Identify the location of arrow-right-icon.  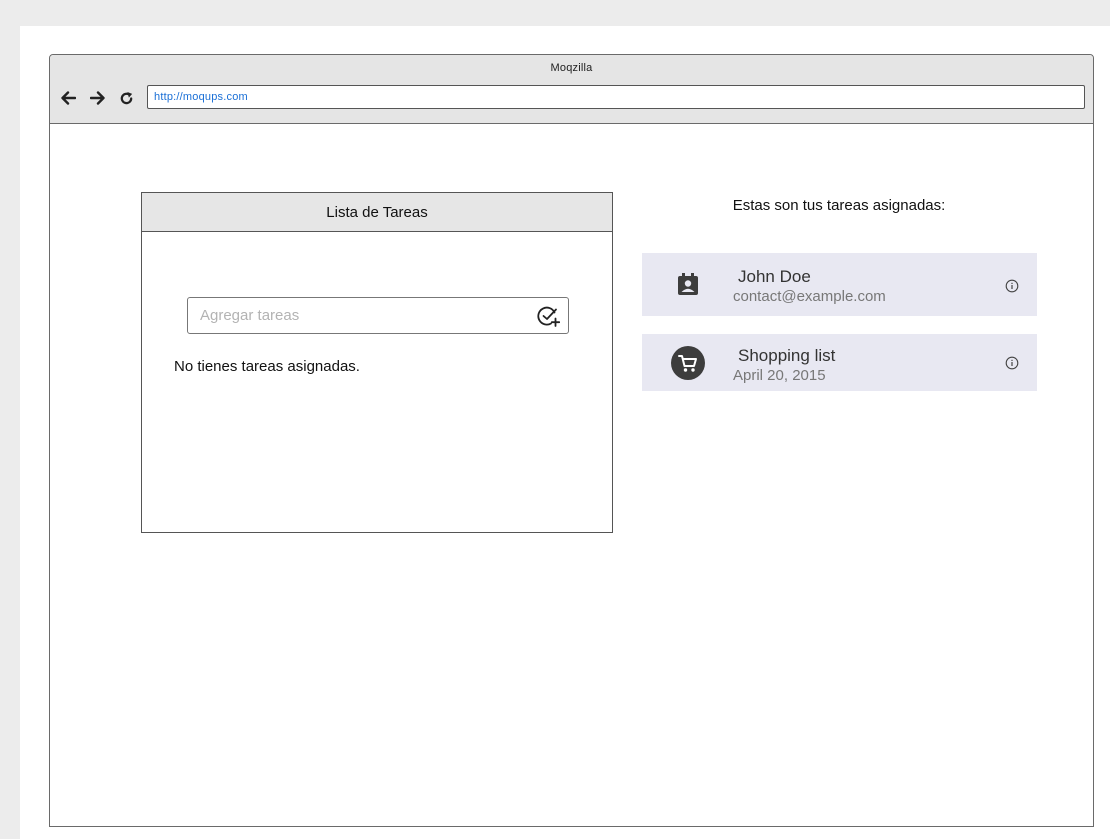
(97, 98).